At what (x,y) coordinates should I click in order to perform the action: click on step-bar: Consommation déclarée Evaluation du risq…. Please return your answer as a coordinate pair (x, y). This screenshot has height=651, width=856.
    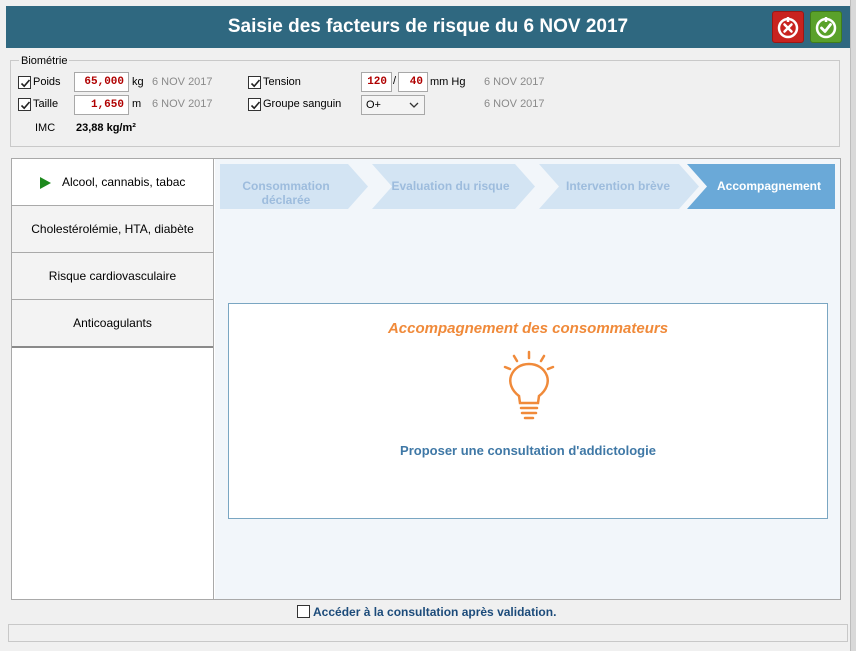
    Looking at the image, I should click on (527, 186).